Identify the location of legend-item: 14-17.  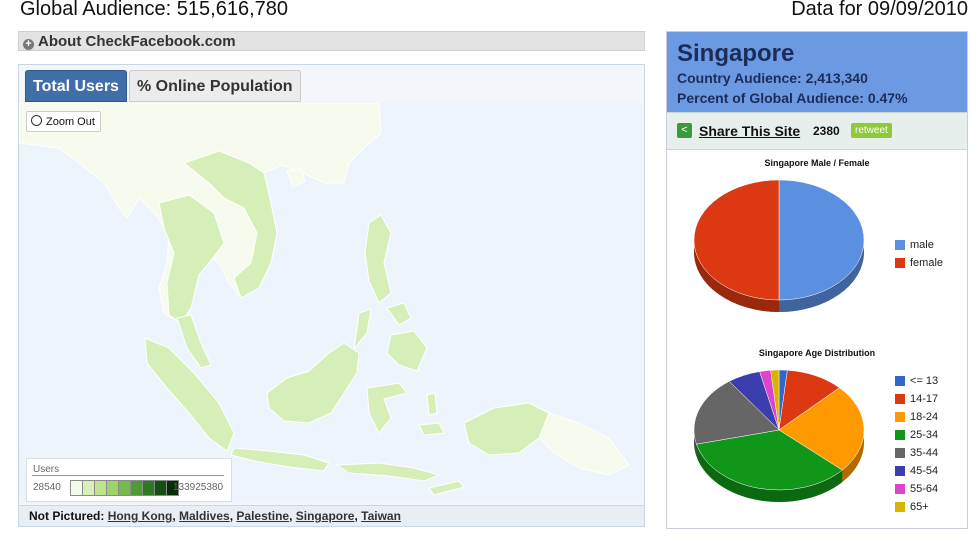
(916, 399).